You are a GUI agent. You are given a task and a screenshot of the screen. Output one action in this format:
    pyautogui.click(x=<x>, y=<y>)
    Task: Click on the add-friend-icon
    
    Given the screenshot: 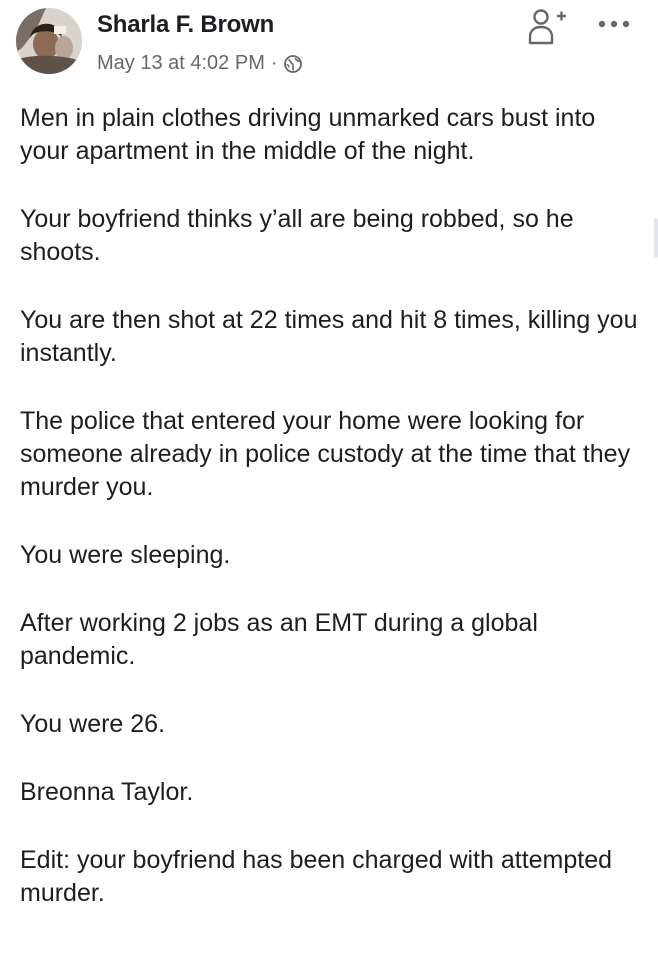 What is the action you would take?
    pyautogui.click(x=547, y=26)
    